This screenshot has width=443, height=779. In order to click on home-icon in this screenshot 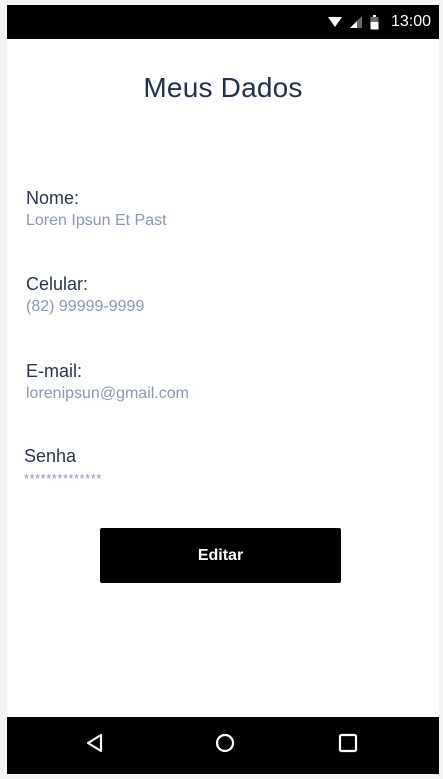, I will do `click(225, 745)`.